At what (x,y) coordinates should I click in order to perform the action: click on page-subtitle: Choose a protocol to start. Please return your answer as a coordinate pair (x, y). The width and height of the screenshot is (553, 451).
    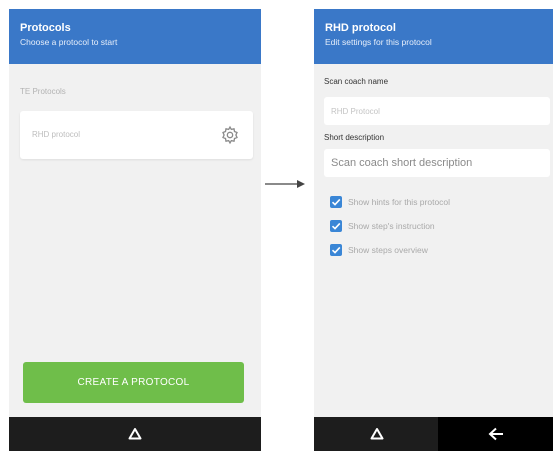
    Looking at the image, I should click on (69, 42).